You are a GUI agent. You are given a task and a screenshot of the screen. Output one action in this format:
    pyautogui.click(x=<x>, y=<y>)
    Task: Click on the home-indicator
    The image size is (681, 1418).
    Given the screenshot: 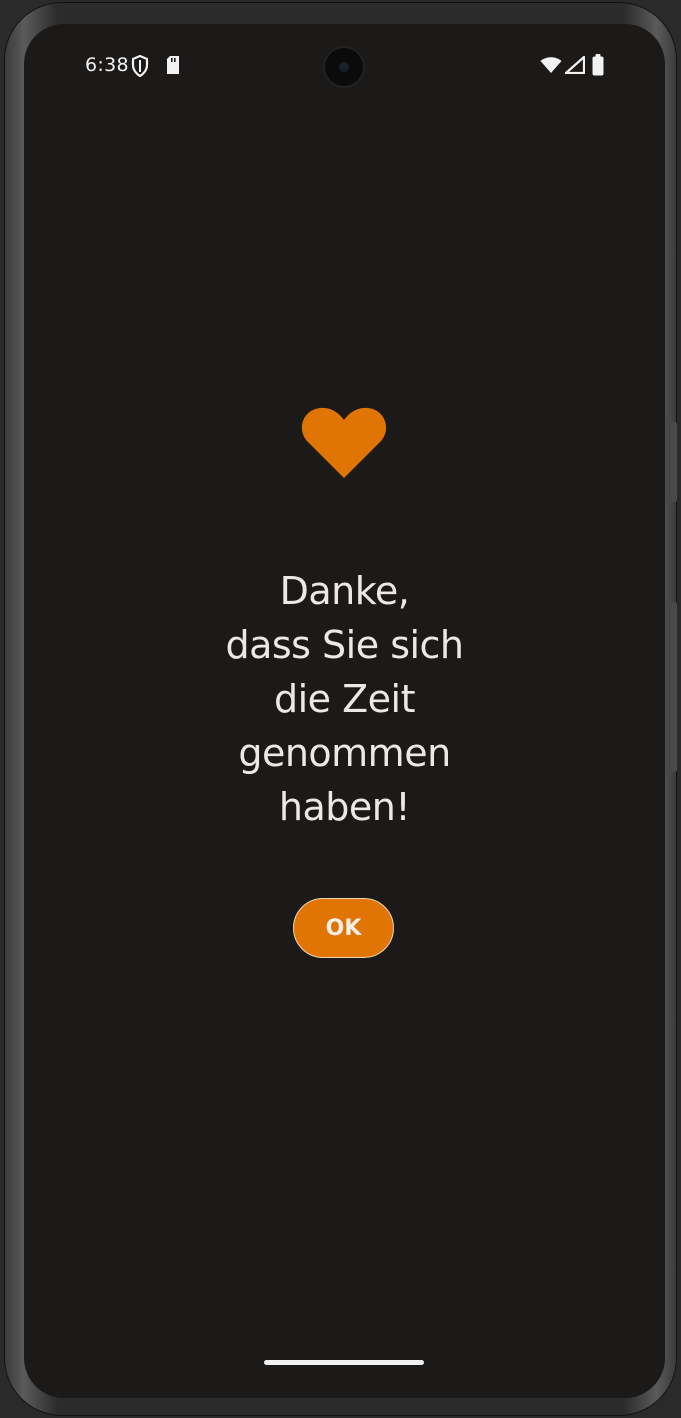 What is the action you would take?
    pyautogui.click(x=344, y=1362)
    